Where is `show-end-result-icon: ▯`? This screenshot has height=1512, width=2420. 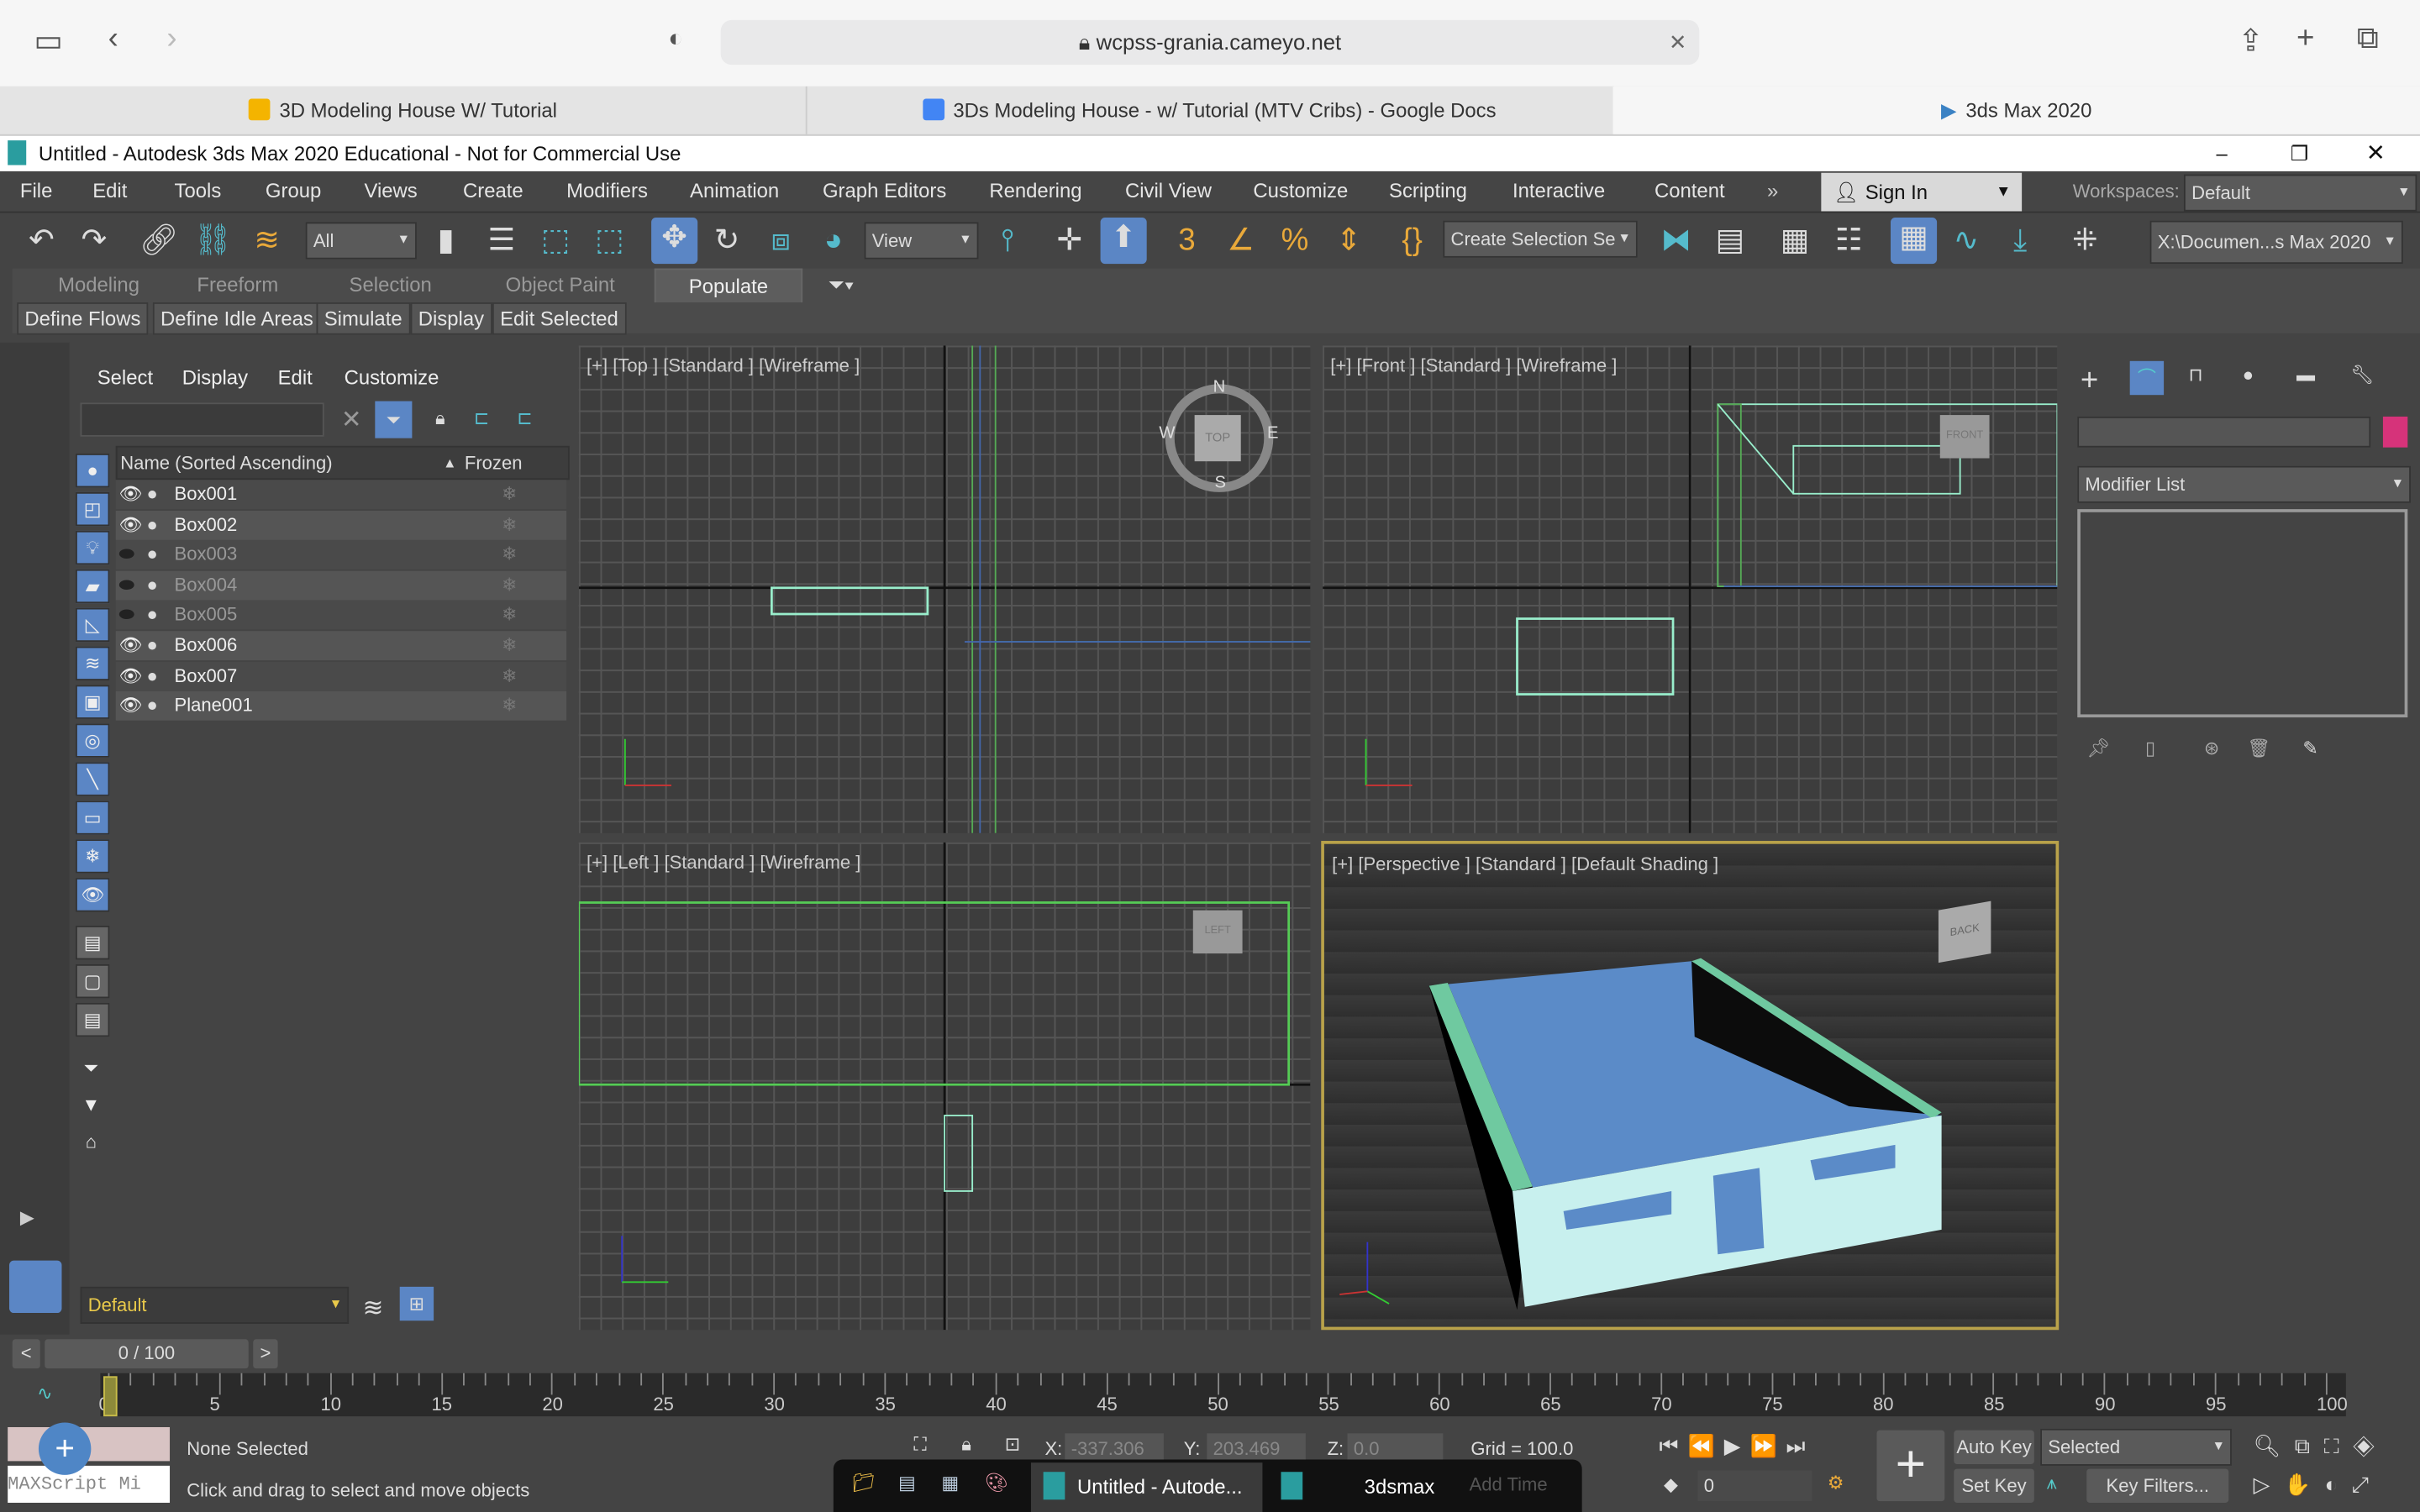
show-end-result-icon: ▯ is located at coordinates (2150, 748).